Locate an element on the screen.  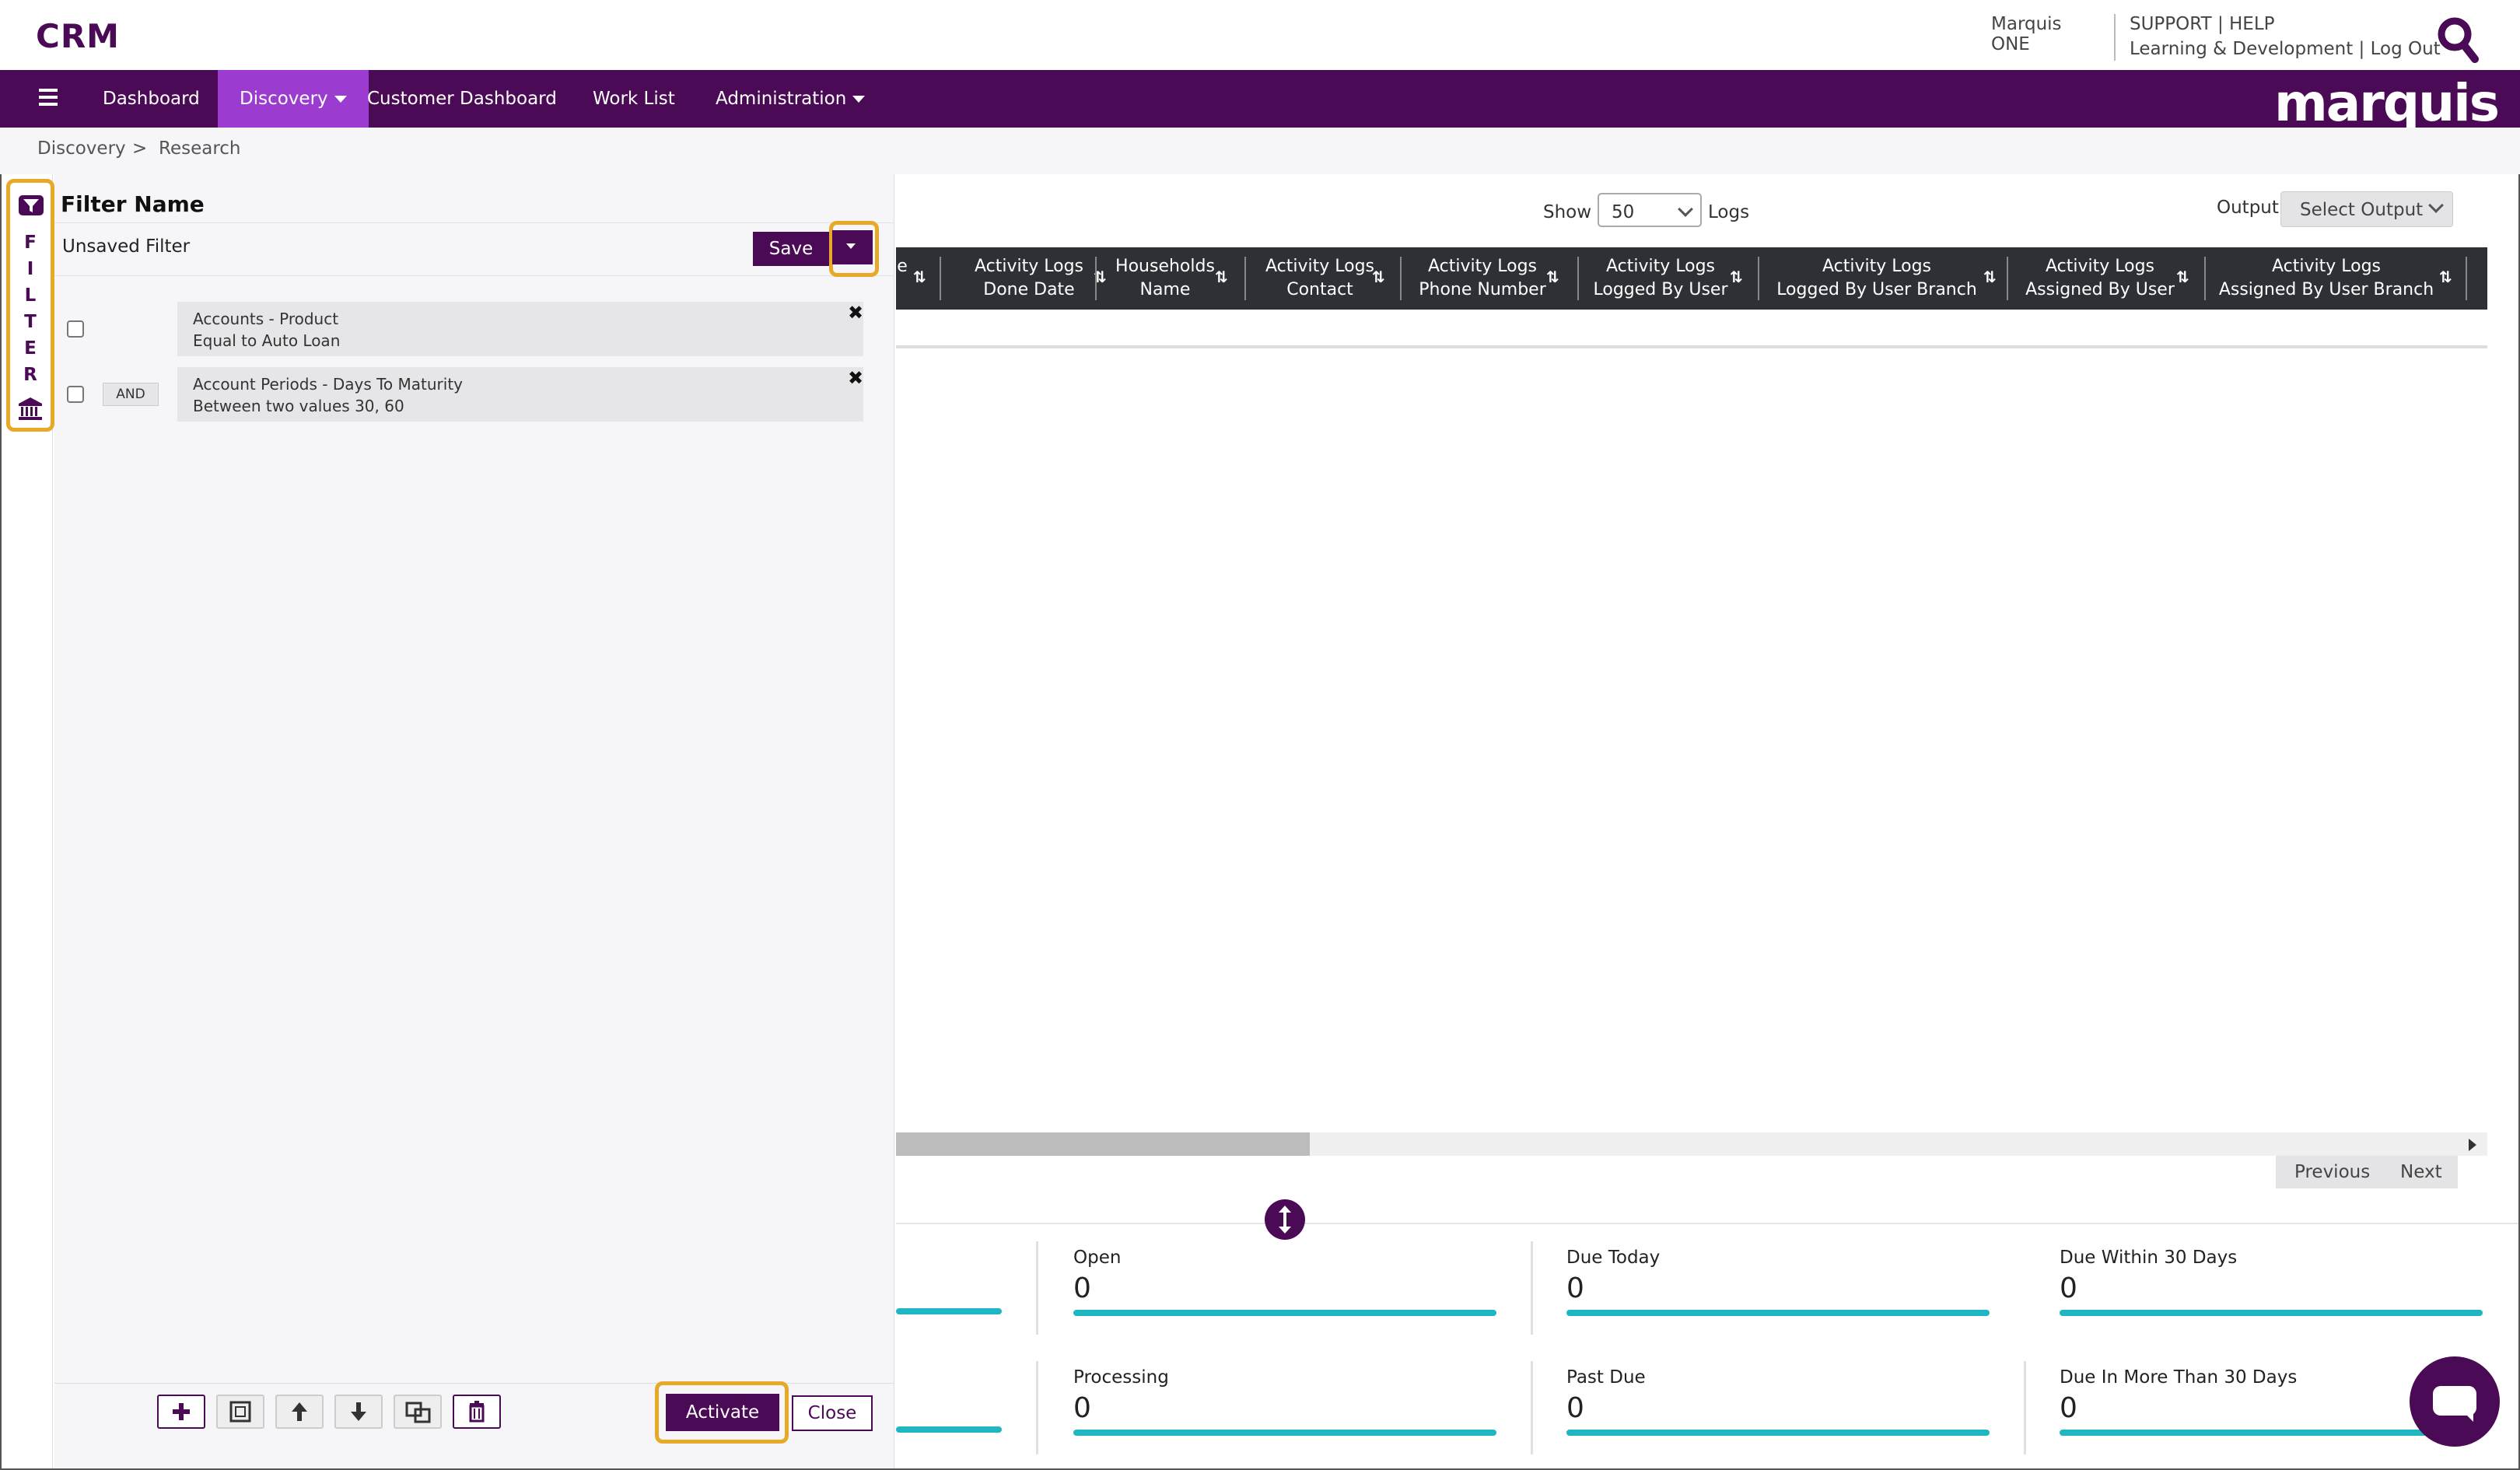
stat-label: Processing is located at coordinates (1121, 1377).